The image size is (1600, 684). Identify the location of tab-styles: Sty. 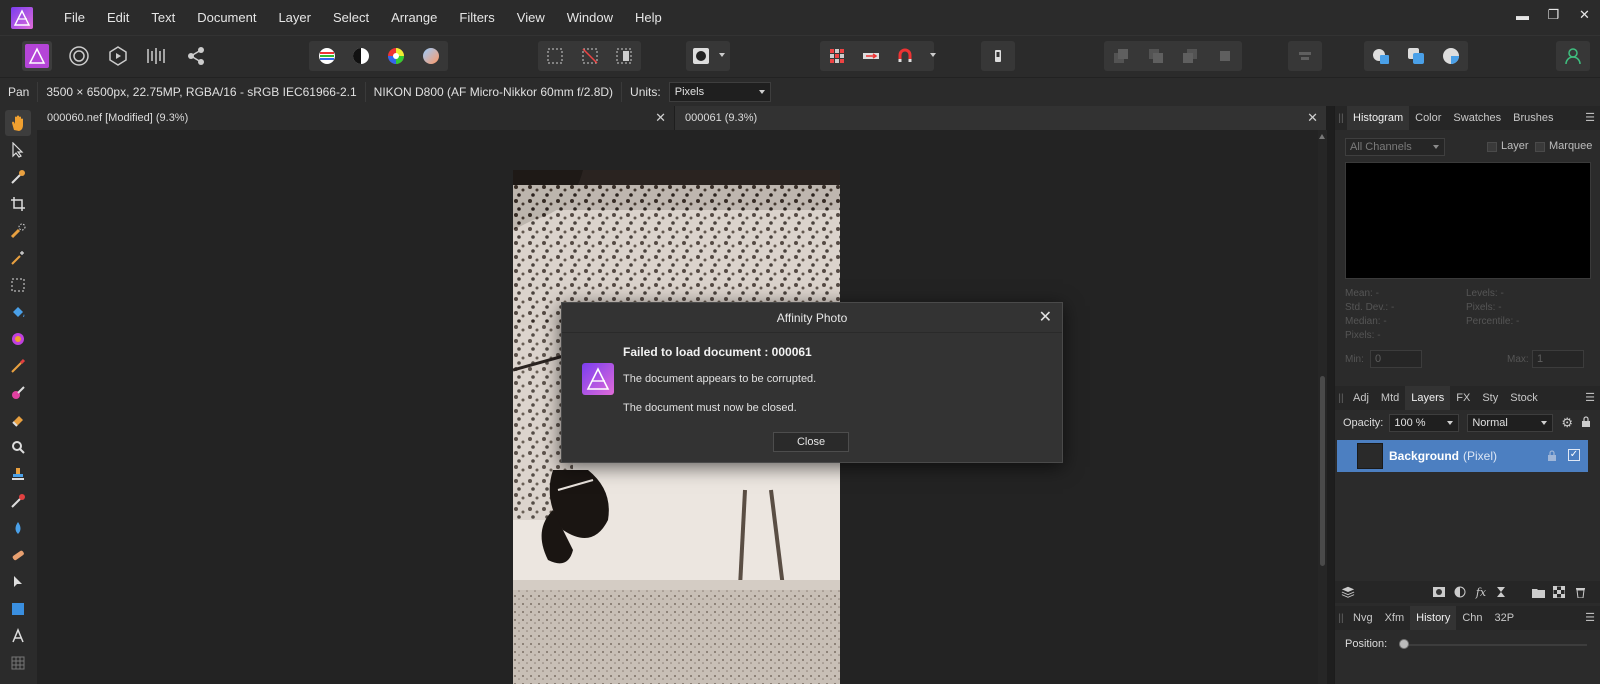
(1490, 398).